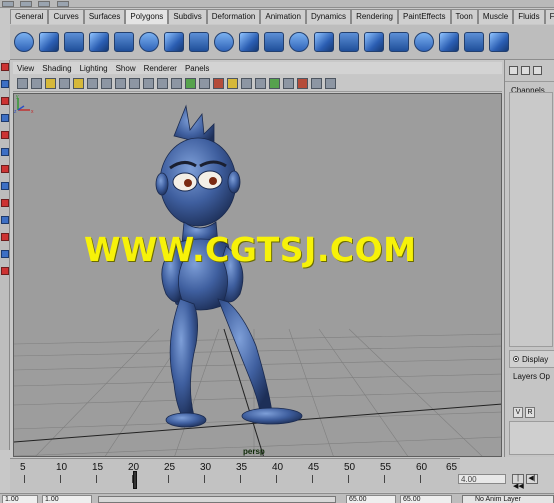  Describe the element at coordinates (176, 83) in the screenshot. I see `wireframe-icon` at that location.